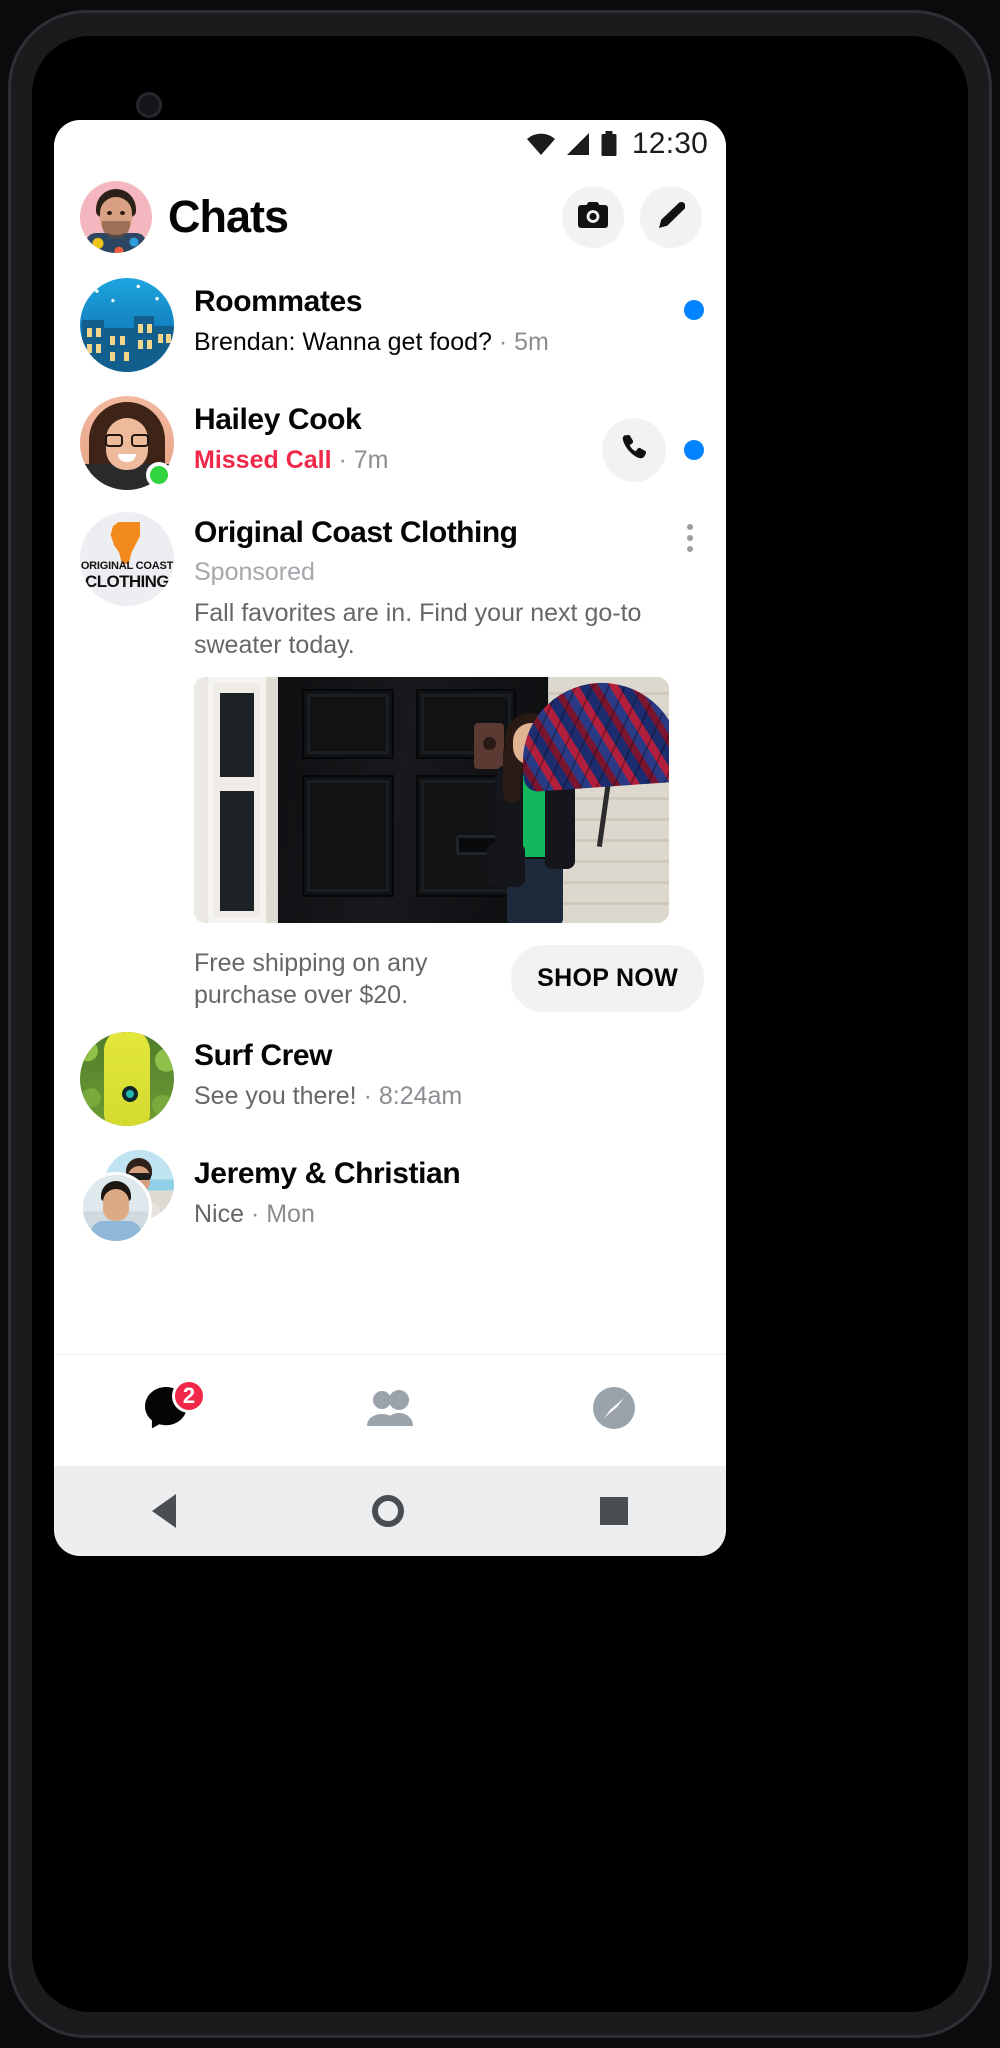 The image size is (1000, 2048). I want to click on call-button, so click(634, 450).